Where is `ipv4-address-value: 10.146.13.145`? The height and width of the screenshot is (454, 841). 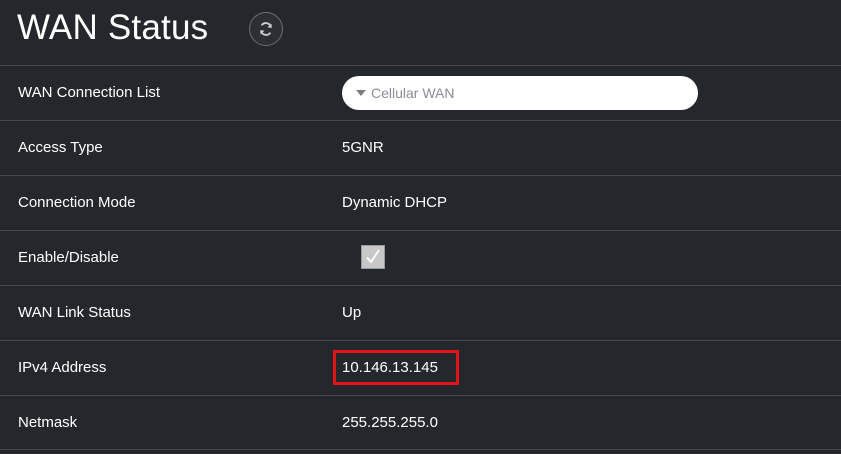 ipv4-address-value: 10.146.13.145 is located at coordinates (390, 367).